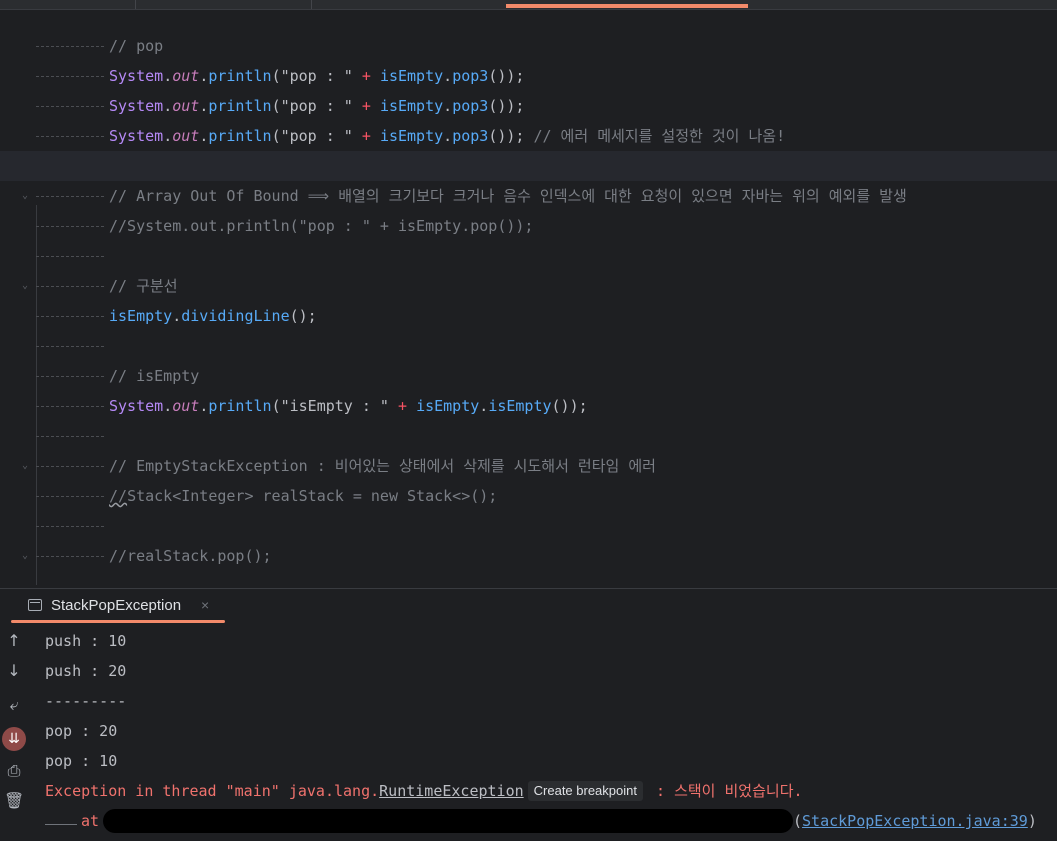  I want to click on code-line: // isEmpty, so click(528, 376).